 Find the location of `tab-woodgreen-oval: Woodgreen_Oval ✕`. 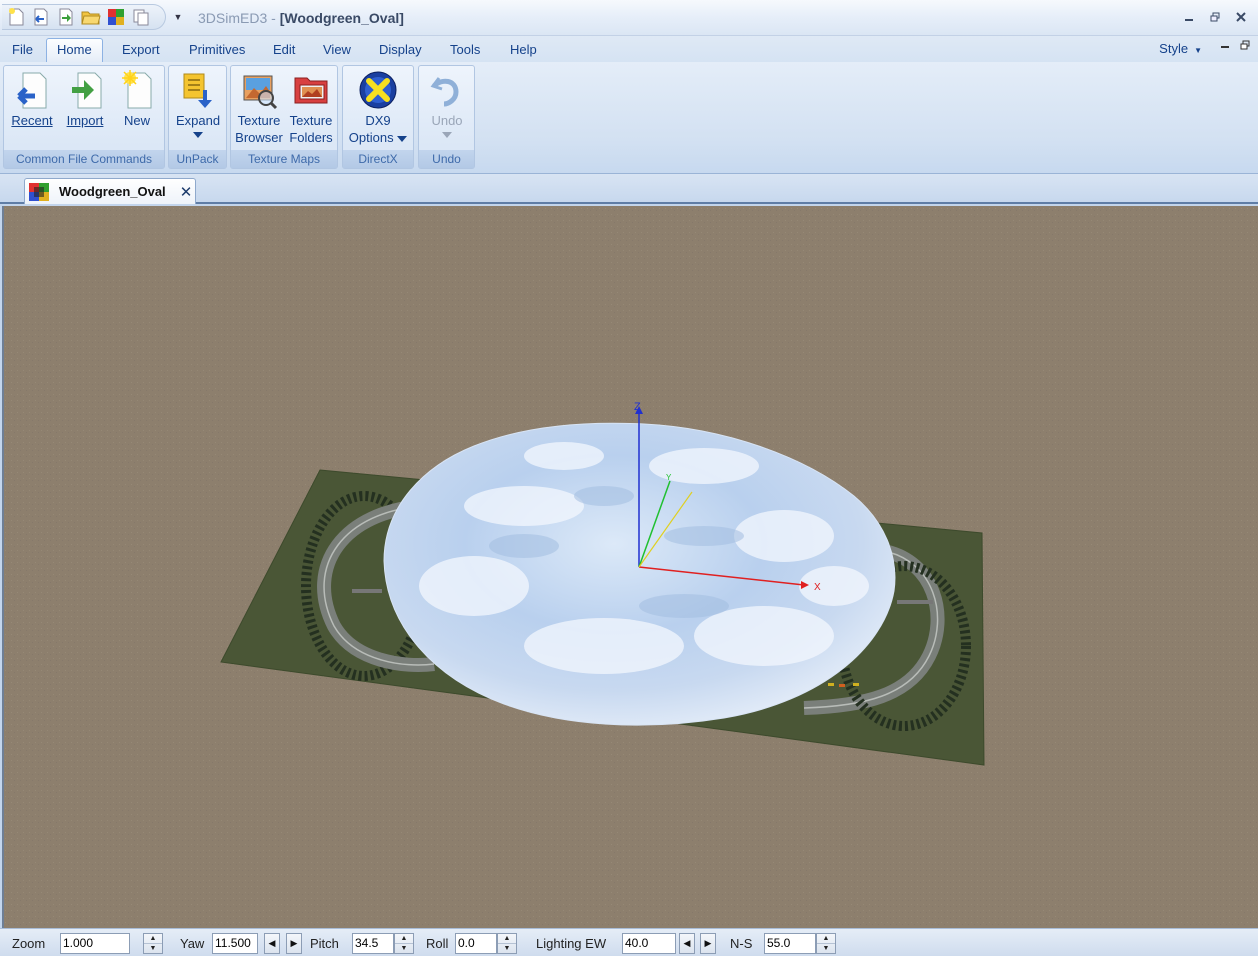

tab-woodgreen-oval: Woodgreen_Oval ✕ is located at coordinates (110, 191).